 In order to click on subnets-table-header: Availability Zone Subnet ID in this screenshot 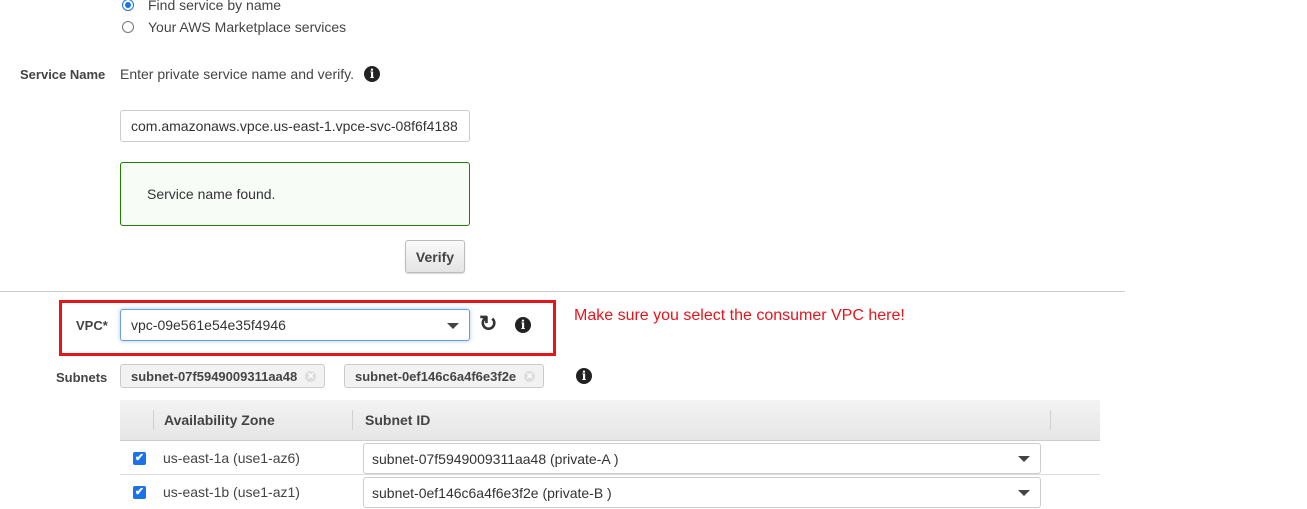, I will do `click(610, 420)`.